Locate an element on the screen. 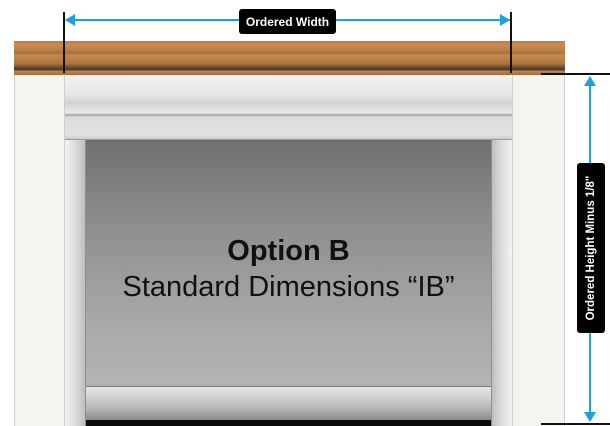 The image size is (610, 426). arrow-left-icon is located at coordinates (70, 20).